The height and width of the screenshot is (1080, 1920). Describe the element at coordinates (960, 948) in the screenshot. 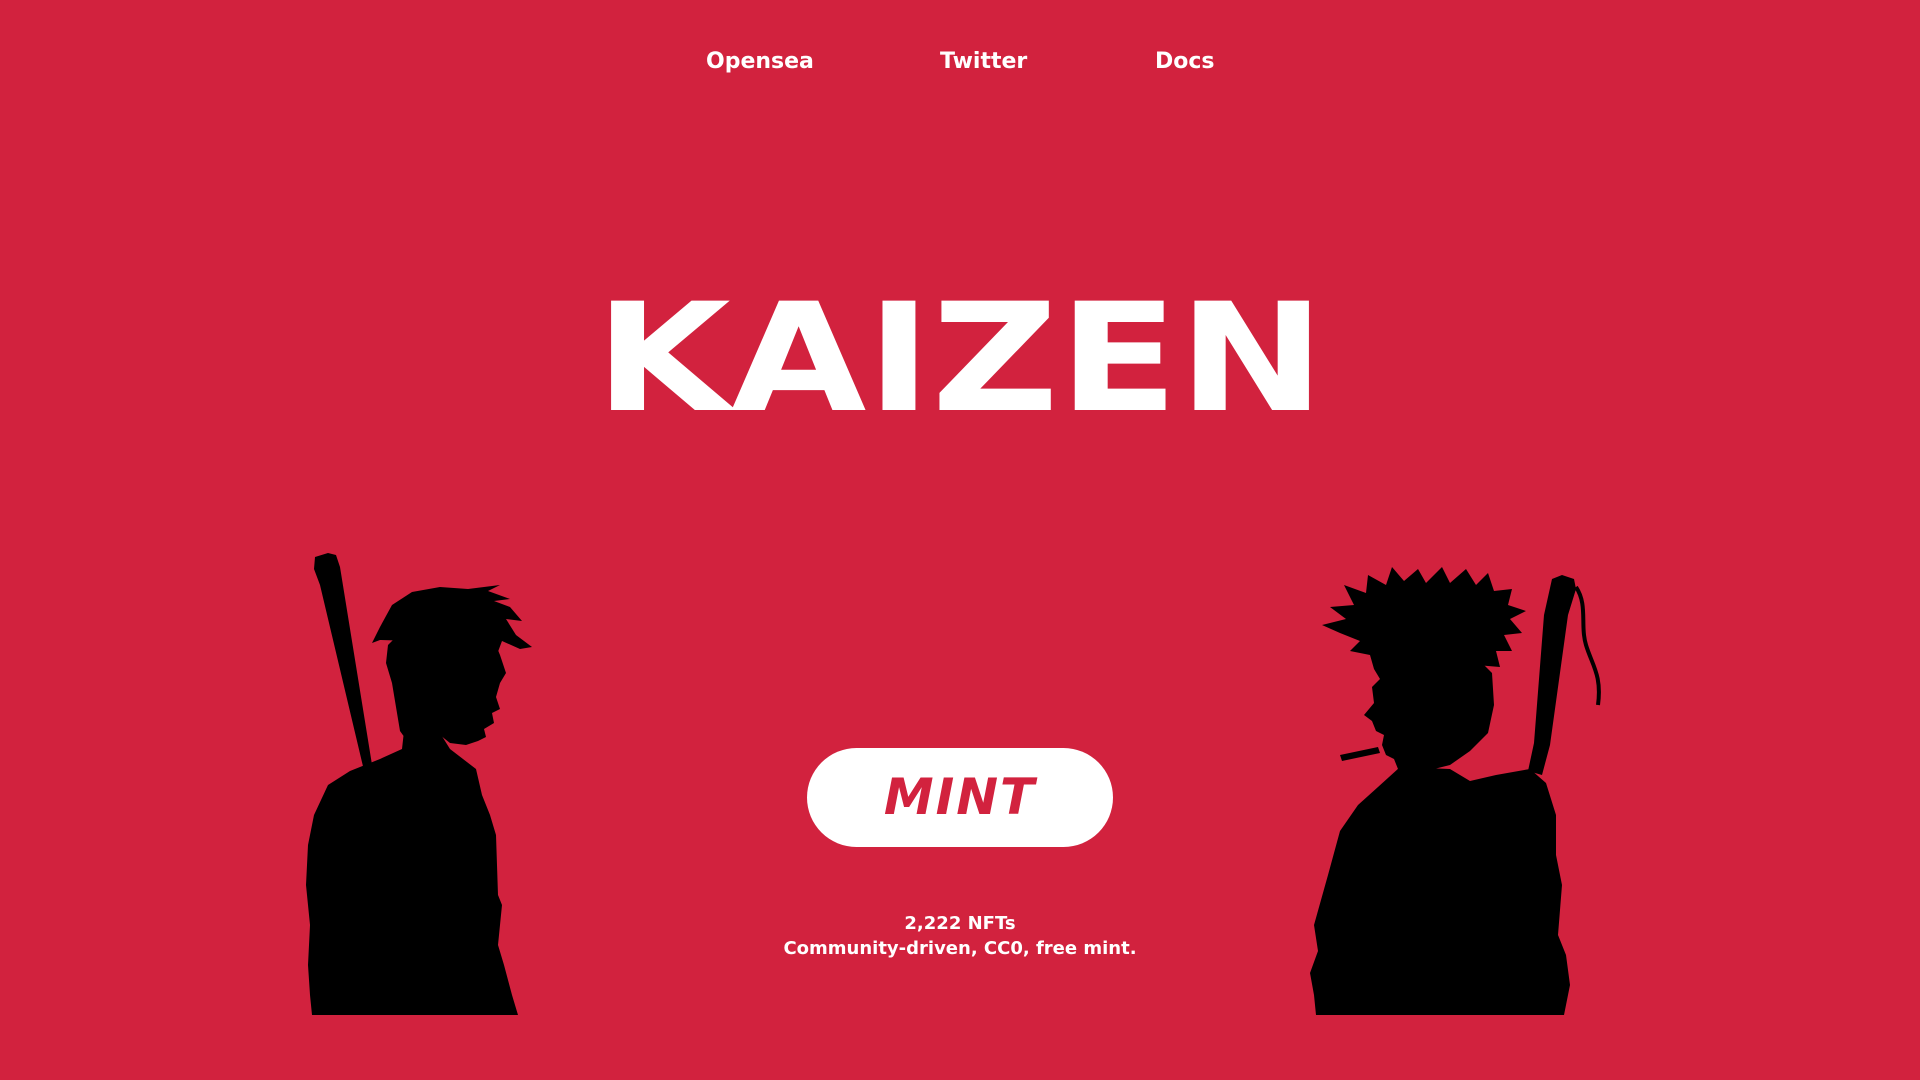

I see `tagline-text: Community-driven, CC0, free mint.` at that location.